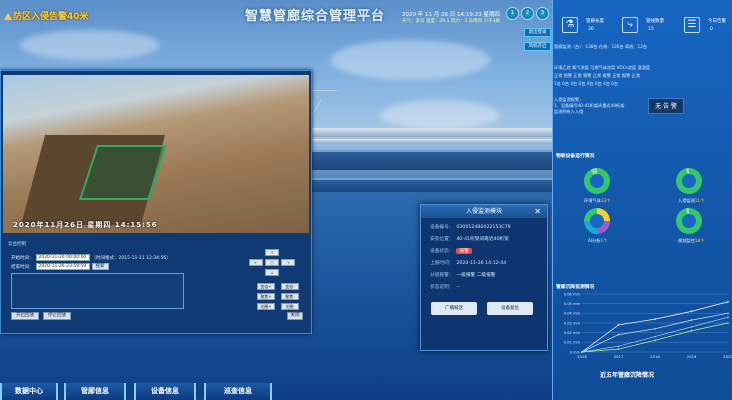 This screenshot has height=400, width=732. What do you see at coordinates (537, 32) in the screenshot?
I see `logout-tag: 退出登录` at bounding box center [537, 32].